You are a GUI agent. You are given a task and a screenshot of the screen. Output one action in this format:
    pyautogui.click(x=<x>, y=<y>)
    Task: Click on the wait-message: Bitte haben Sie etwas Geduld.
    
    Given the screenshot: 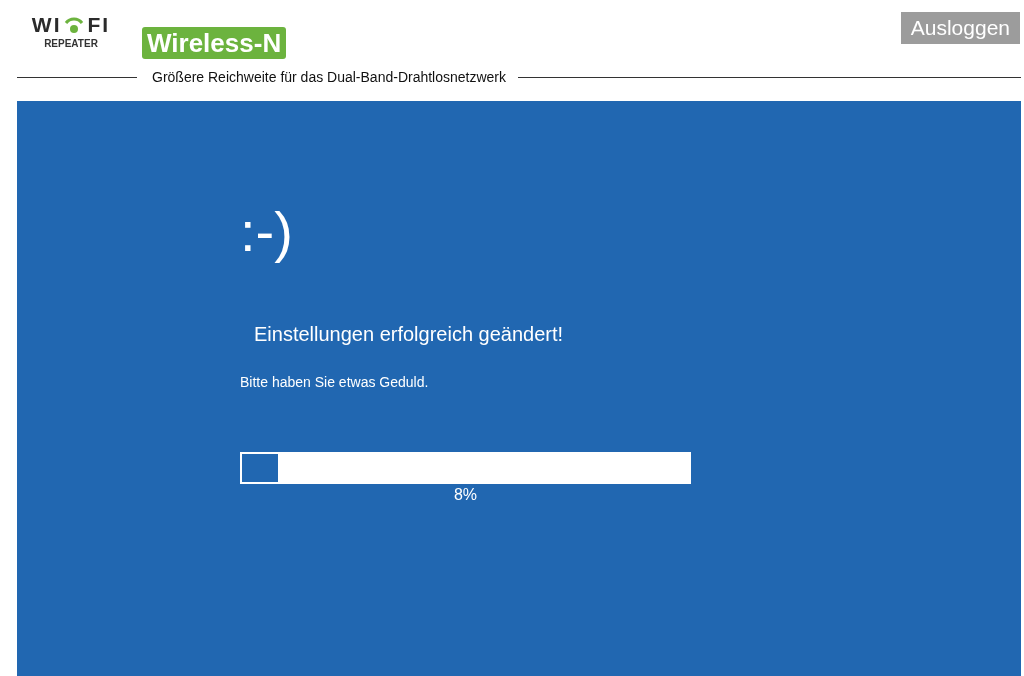 What is the action you would take?
    pyautogui.click(x=334, y=382)
    